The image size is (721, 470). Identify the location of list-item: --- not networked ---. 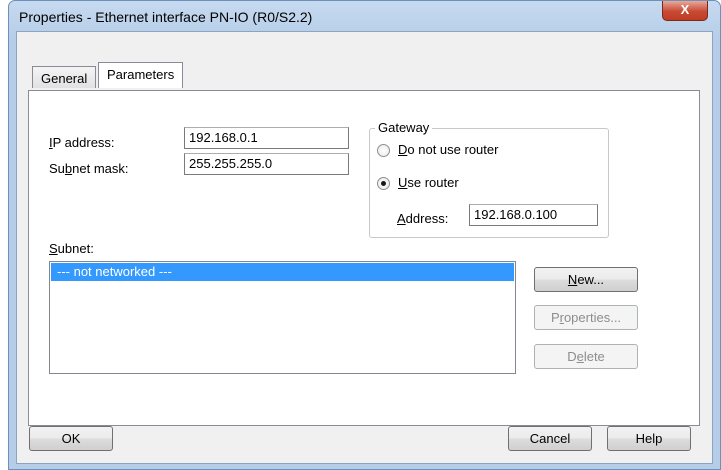
(282, 272).